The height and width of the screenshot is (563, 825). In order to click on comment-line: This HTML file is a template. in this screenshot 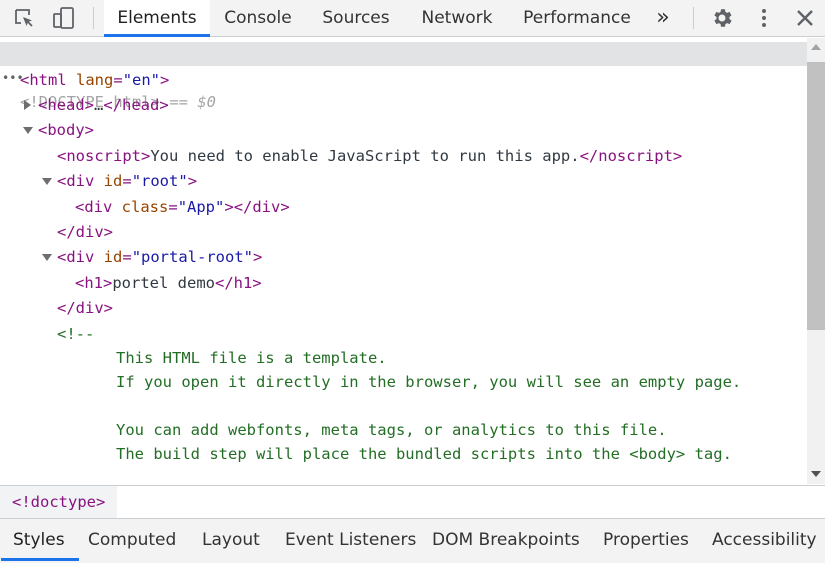, I will do `click(251, 358)`.